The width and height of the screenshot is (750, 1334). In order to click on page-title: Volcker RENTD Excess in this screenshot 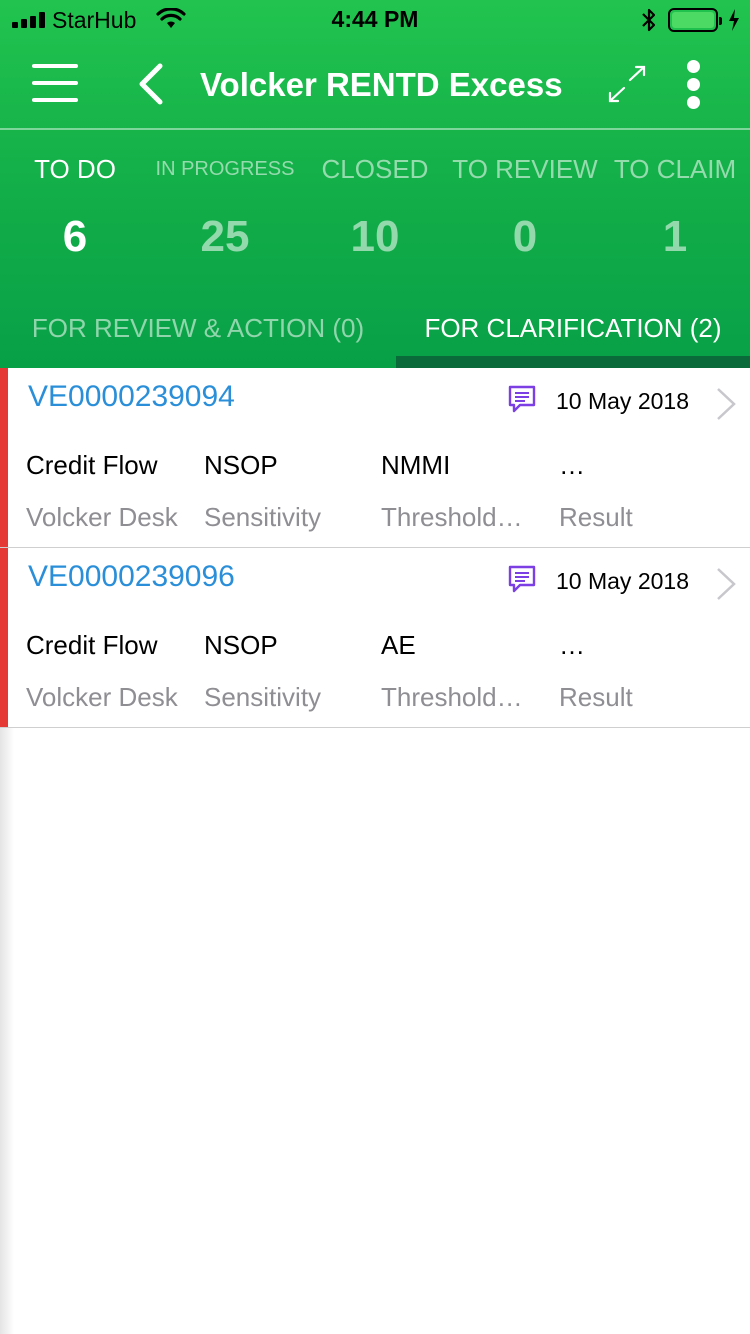, I will do `click(381, 84)`.